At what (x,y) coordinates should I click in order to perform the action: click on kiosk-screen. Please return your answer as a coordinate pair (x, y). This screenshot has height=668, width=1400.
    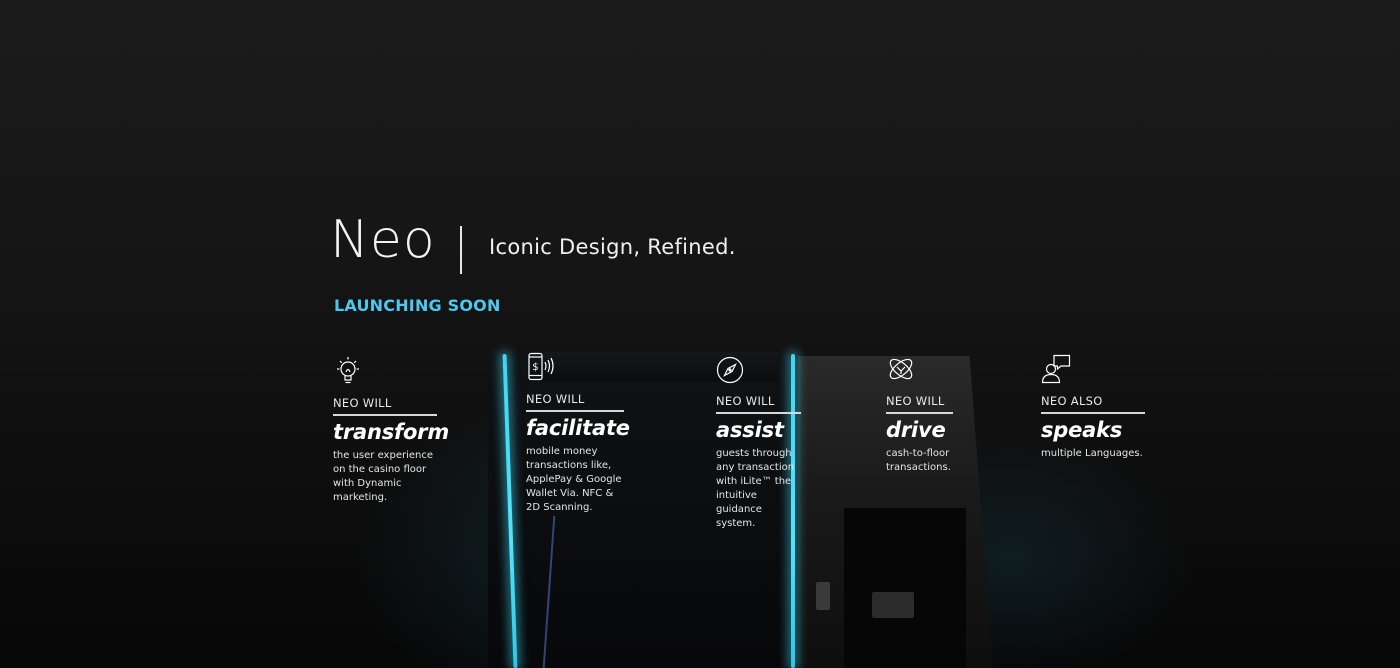
    Looking at the image, I should click on (905, 588).